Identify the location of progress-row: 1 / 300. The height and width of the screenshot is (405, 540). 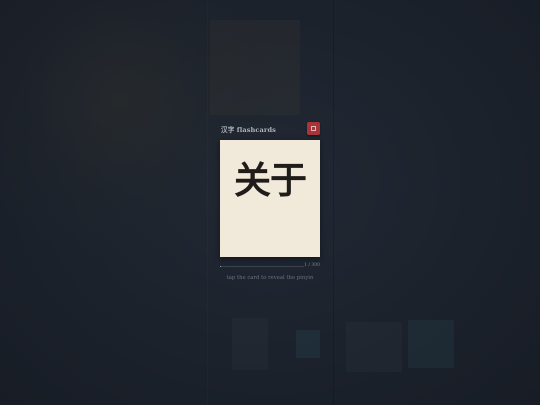
(270, 266).